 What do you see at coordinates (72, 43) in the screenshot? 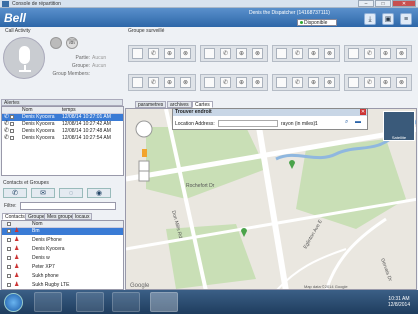
I see `phone-icon: ☏` at bounding box center [72, 43].